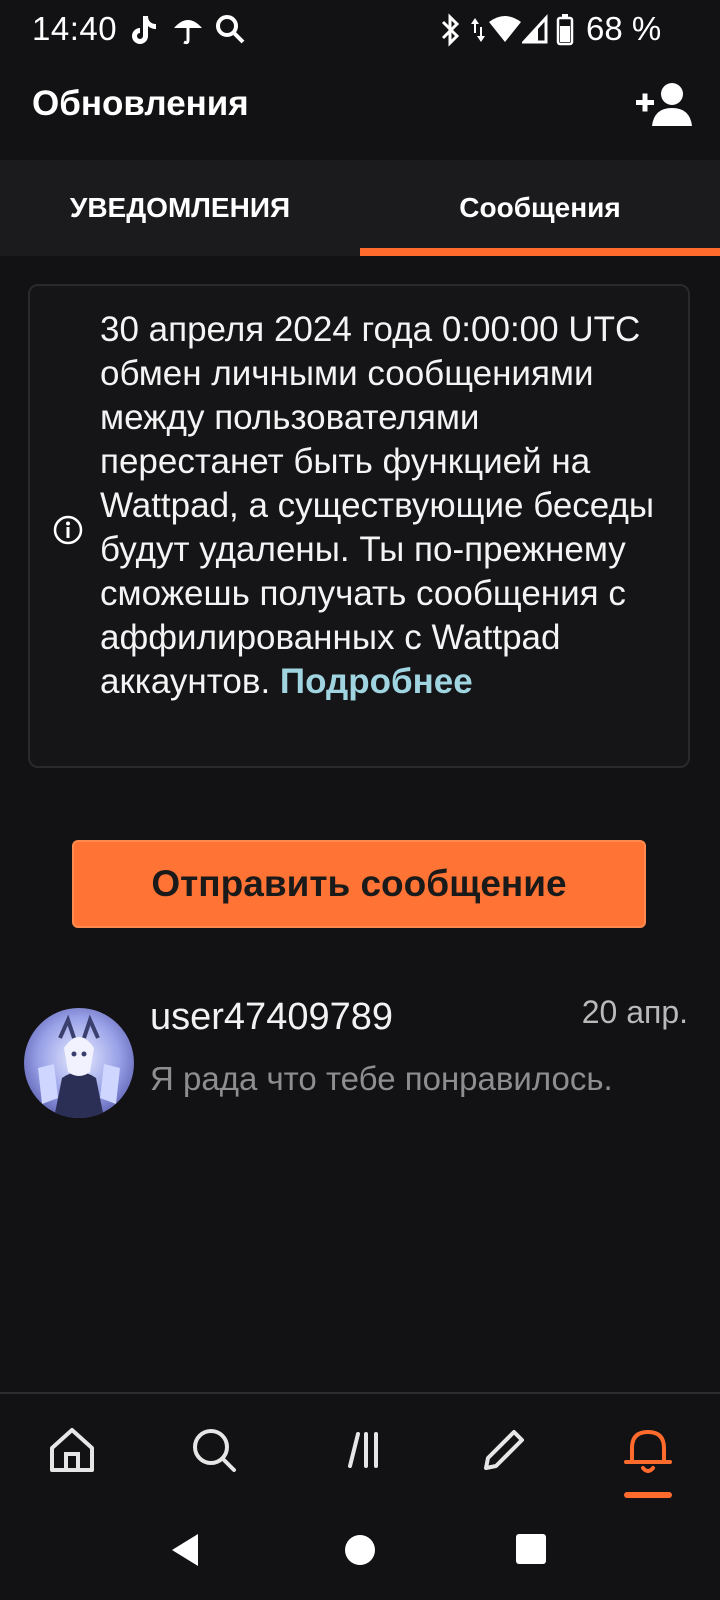  I want to click on signal-icon, so click(535, 29).